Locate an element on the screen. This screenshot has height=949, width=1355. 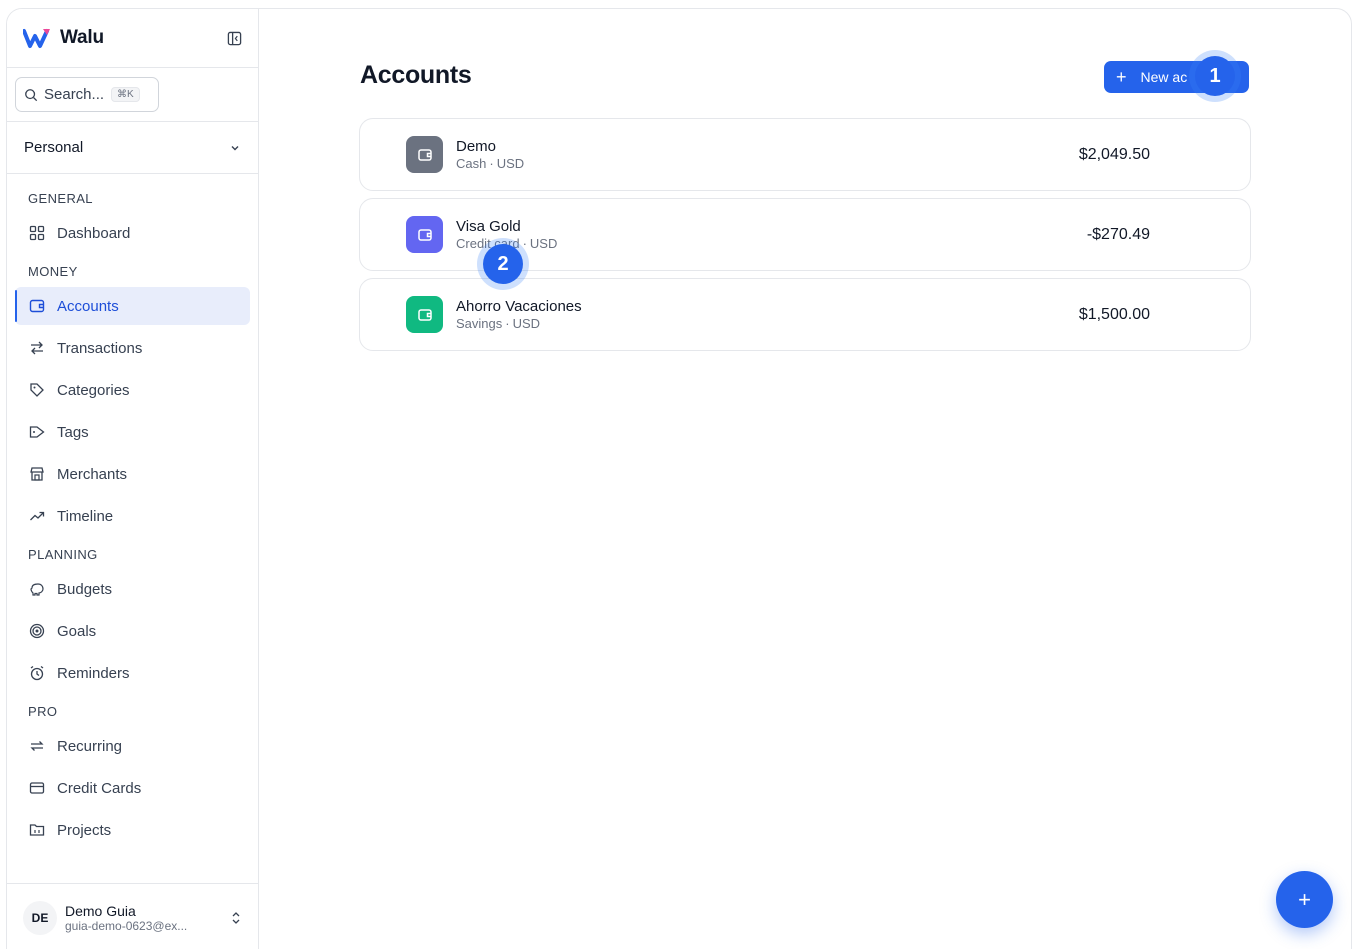
tag-icon is located at coordinates (37, 432).